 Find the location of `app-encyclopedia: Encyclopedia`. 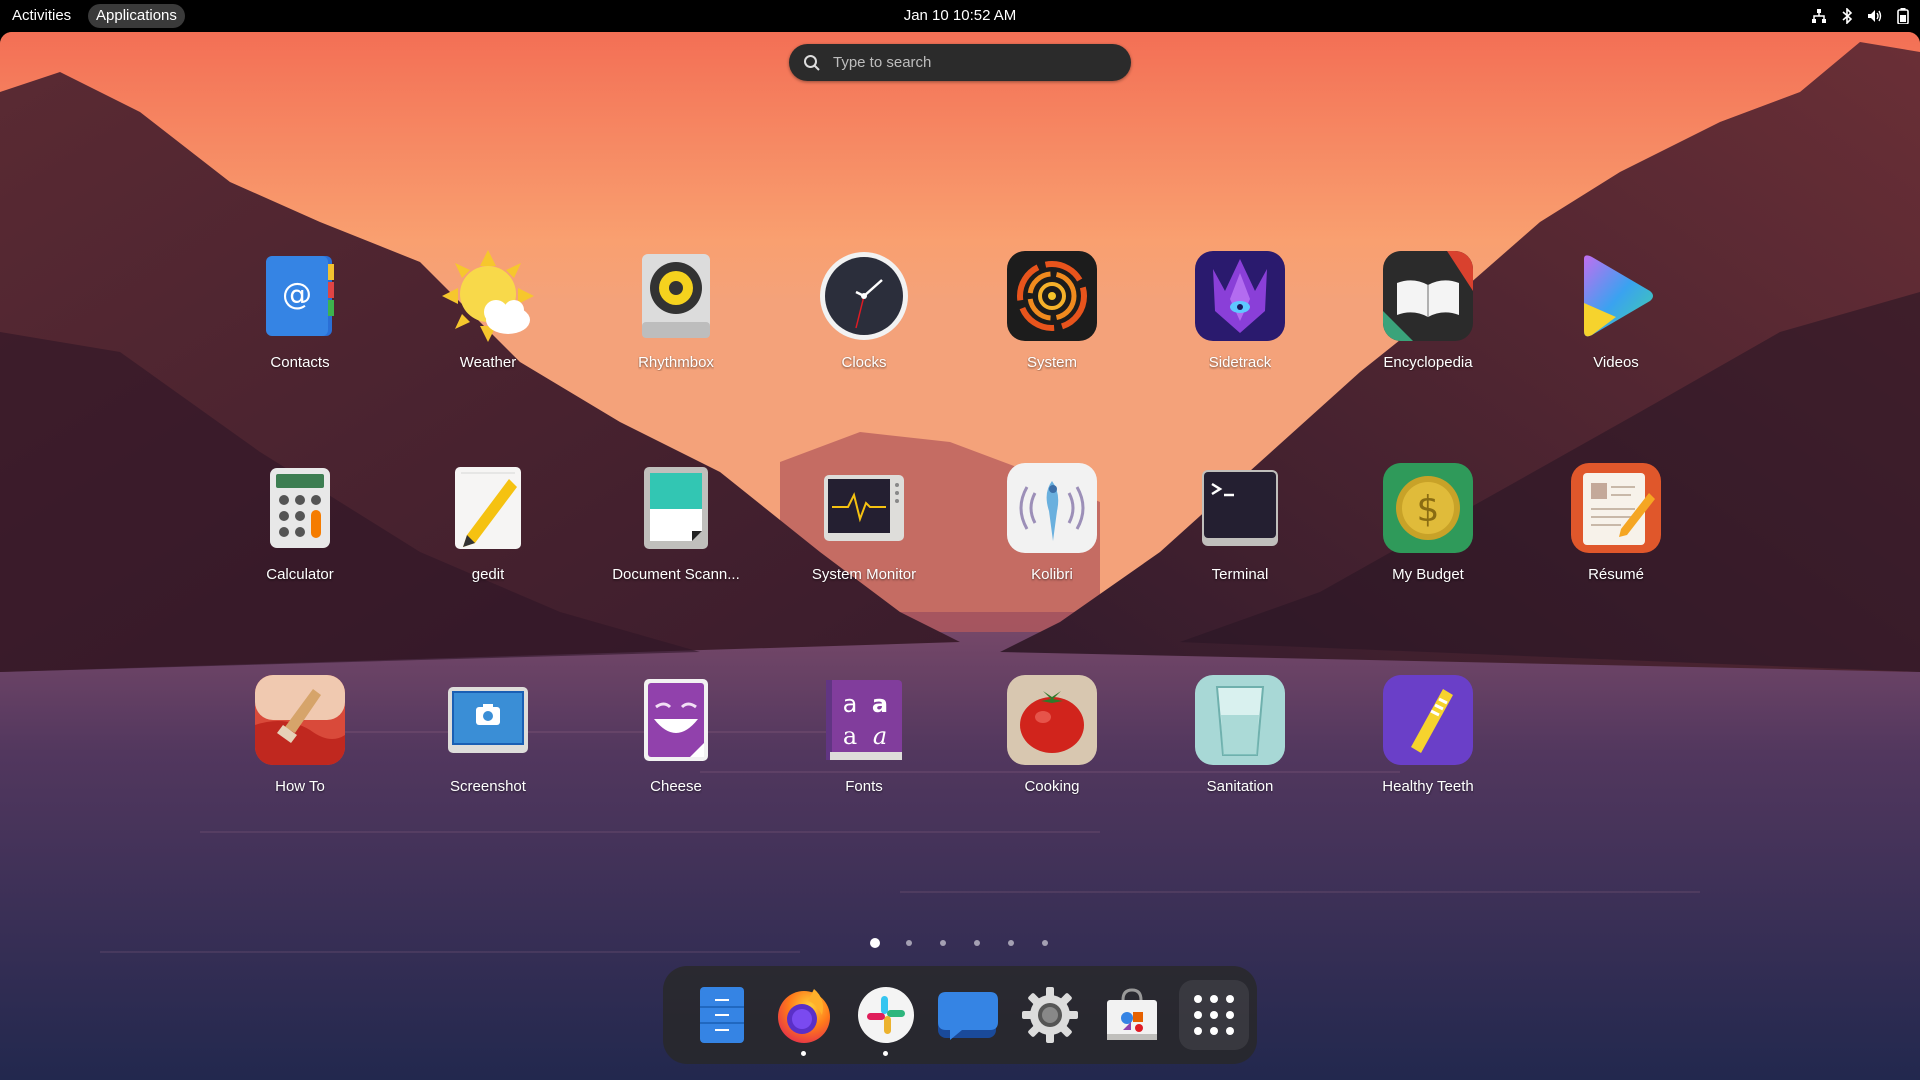

app-encyclopedia: Encyclopedia is located at coordinates (1428, 315).